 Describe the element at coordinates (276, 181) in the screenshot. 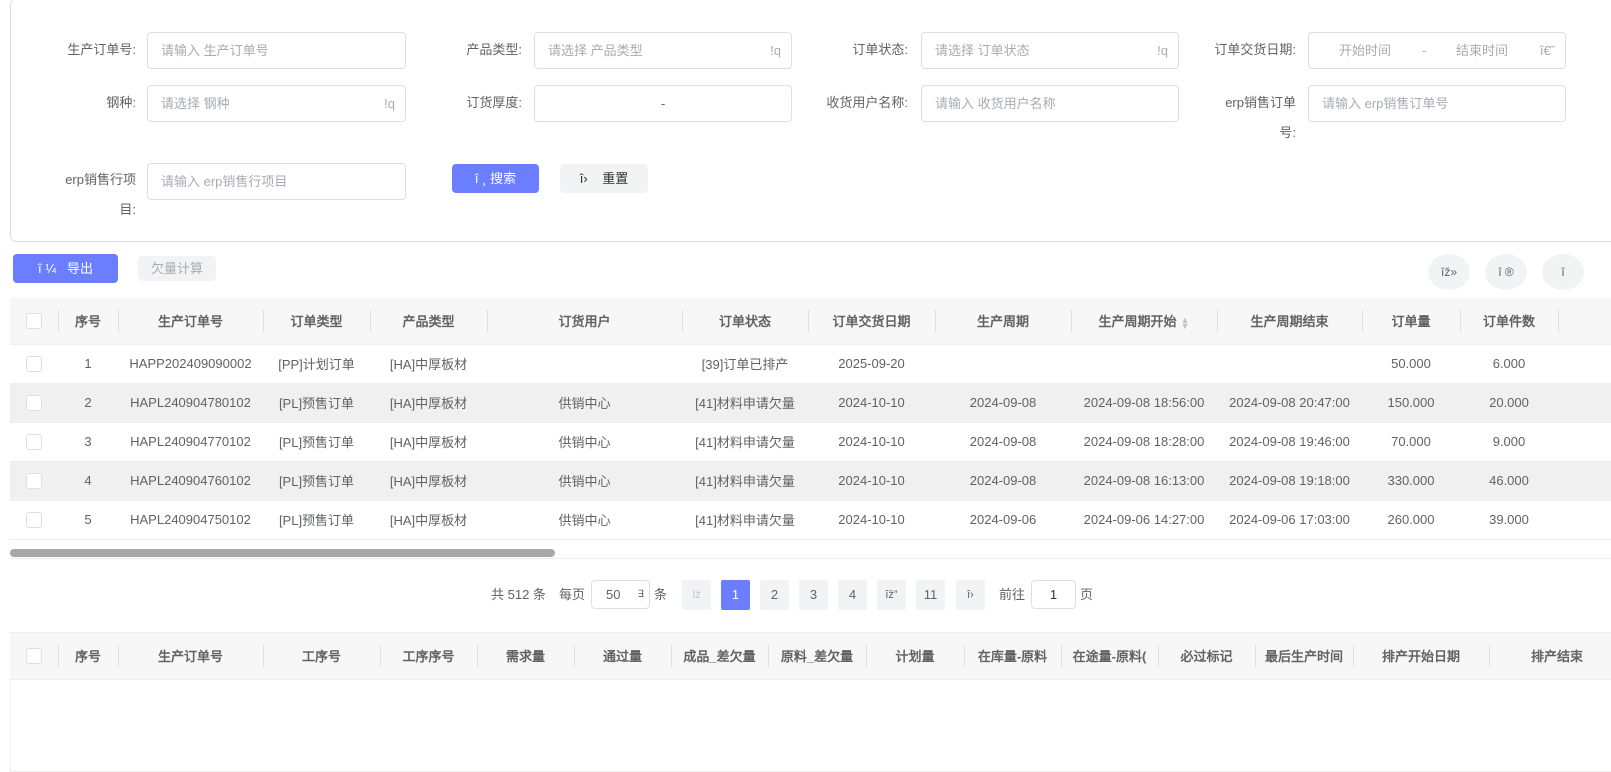

I see `erp-line-input: 请输入 erp销售行项目` at that location.